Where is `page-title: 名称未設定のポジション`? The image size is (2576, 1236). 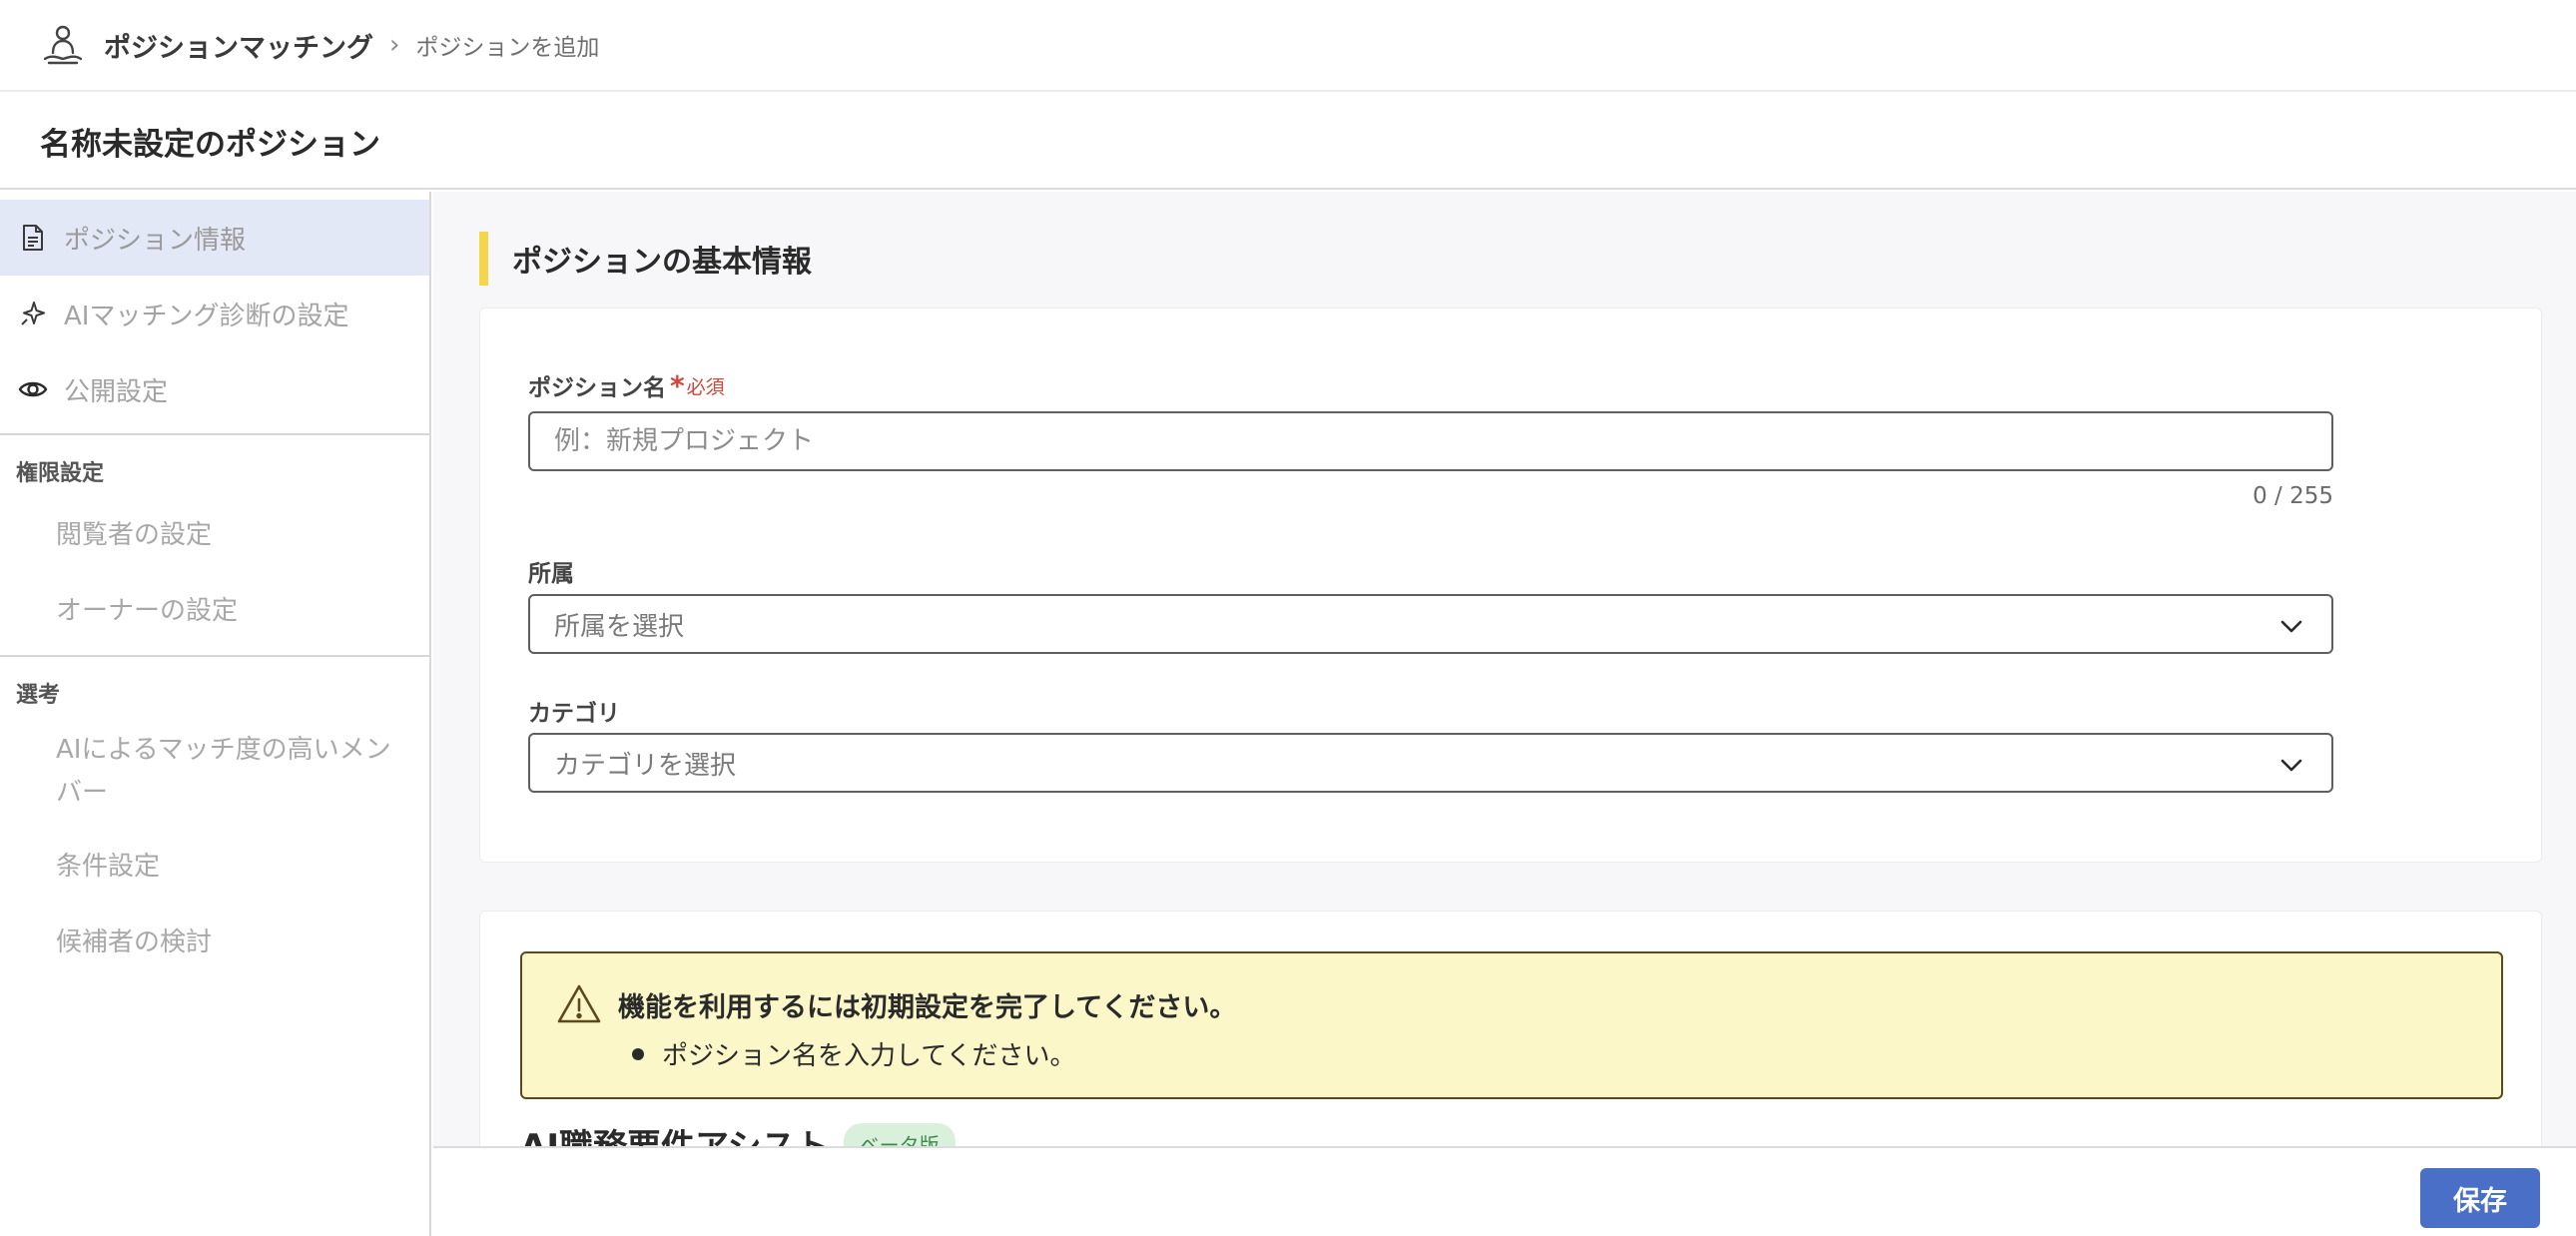
page-title: 名称未設定のポジション is located at coordinates (210, 144).